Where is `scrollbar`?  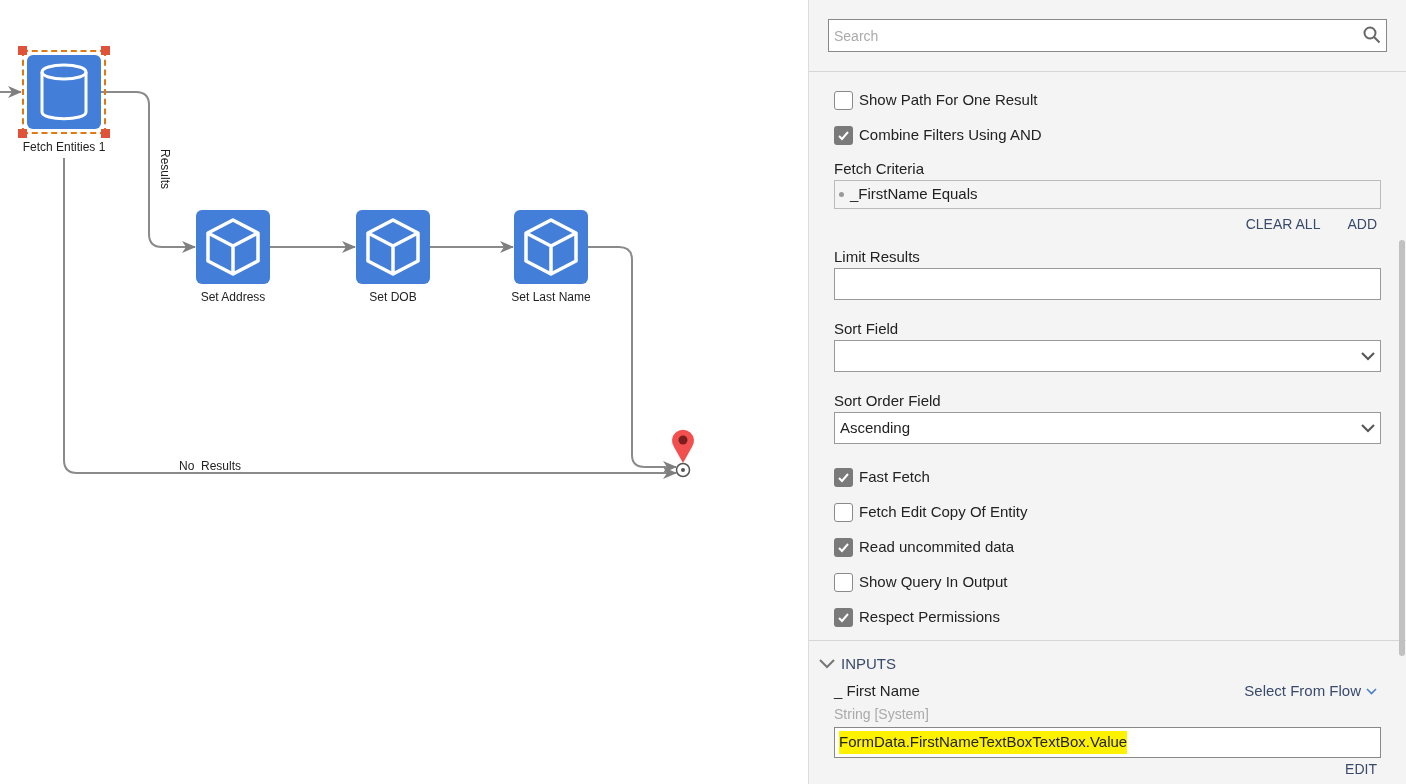 scrollbar is located at coordinates (1402, 448).